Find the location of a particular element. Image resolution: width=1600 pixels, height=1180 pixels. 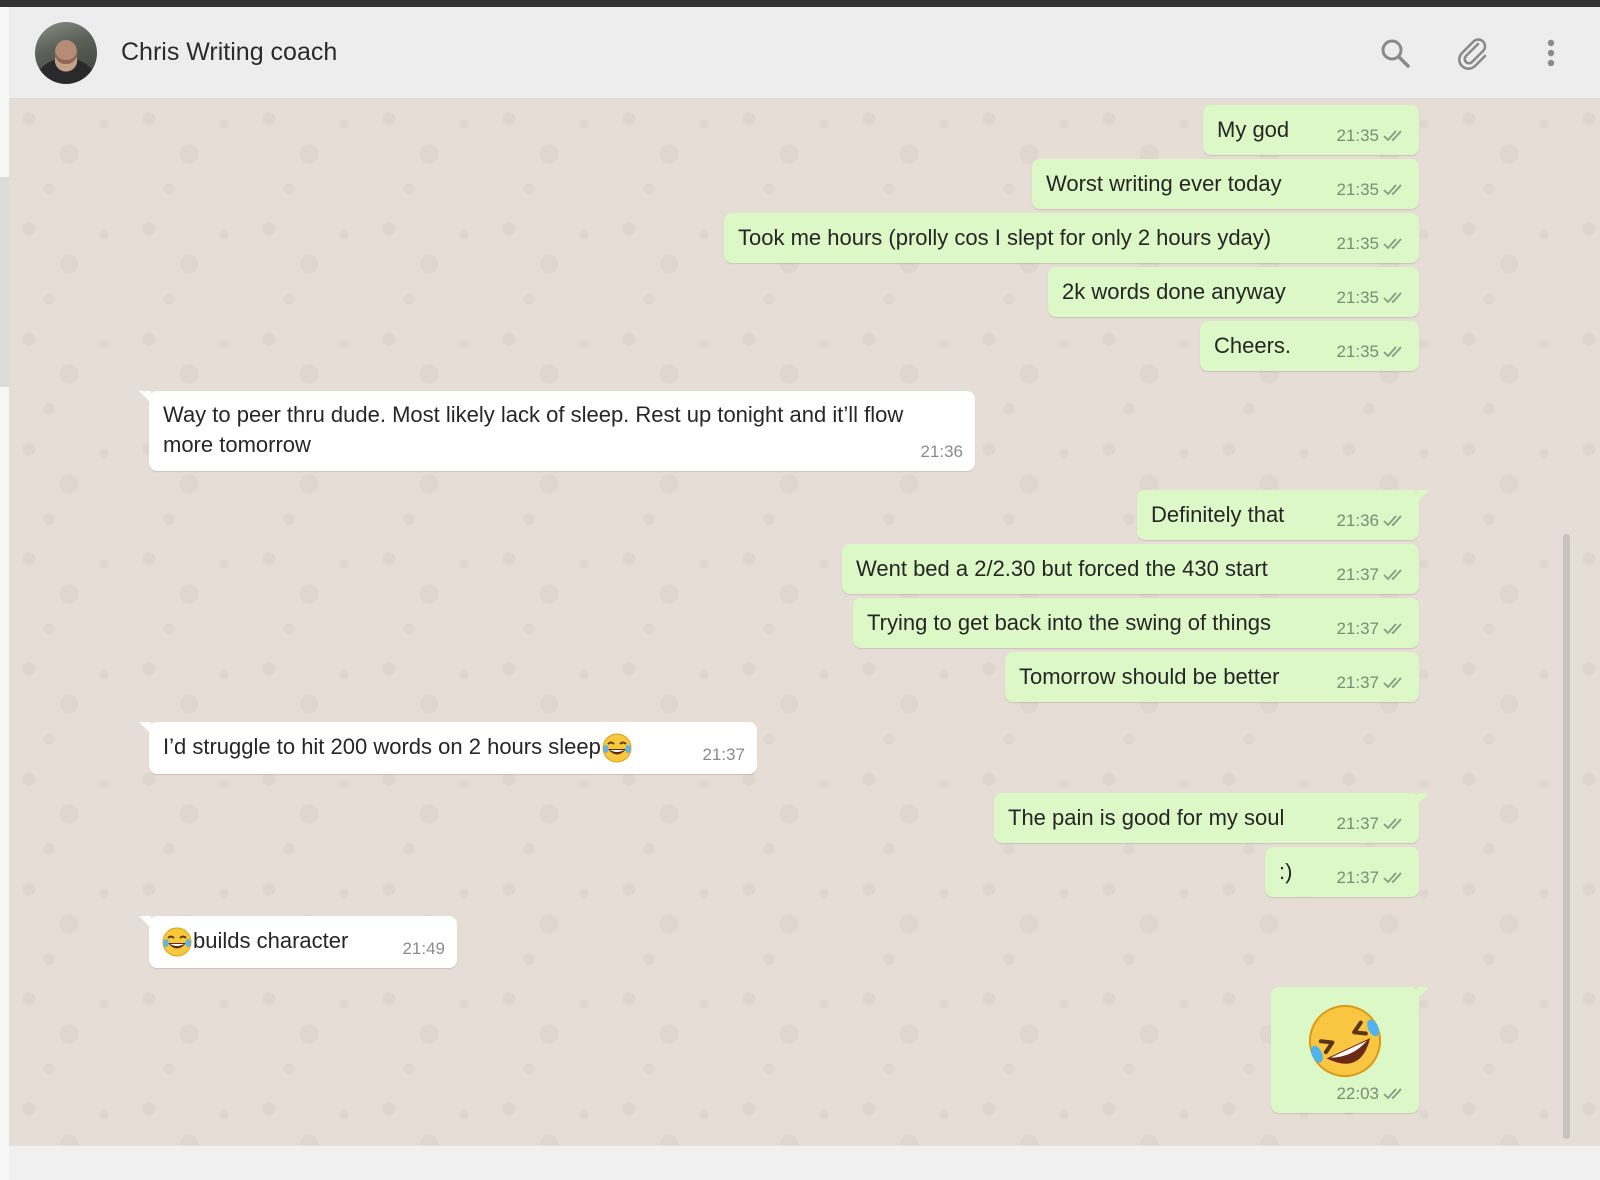

message-bubble: Cheers. 21:35 is located at coordinates (1309, 346).